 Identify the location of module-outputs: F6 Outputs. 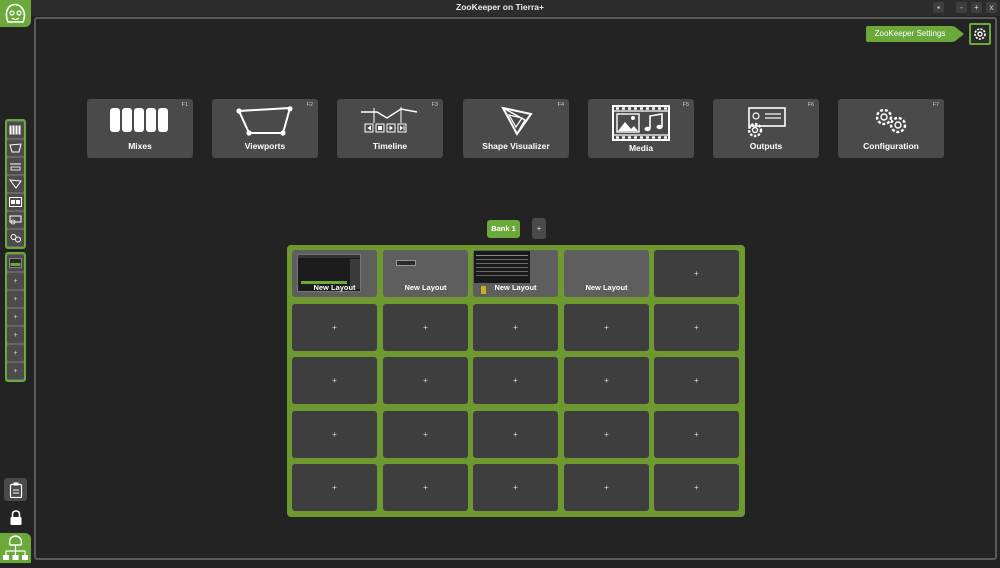
(766, 128).